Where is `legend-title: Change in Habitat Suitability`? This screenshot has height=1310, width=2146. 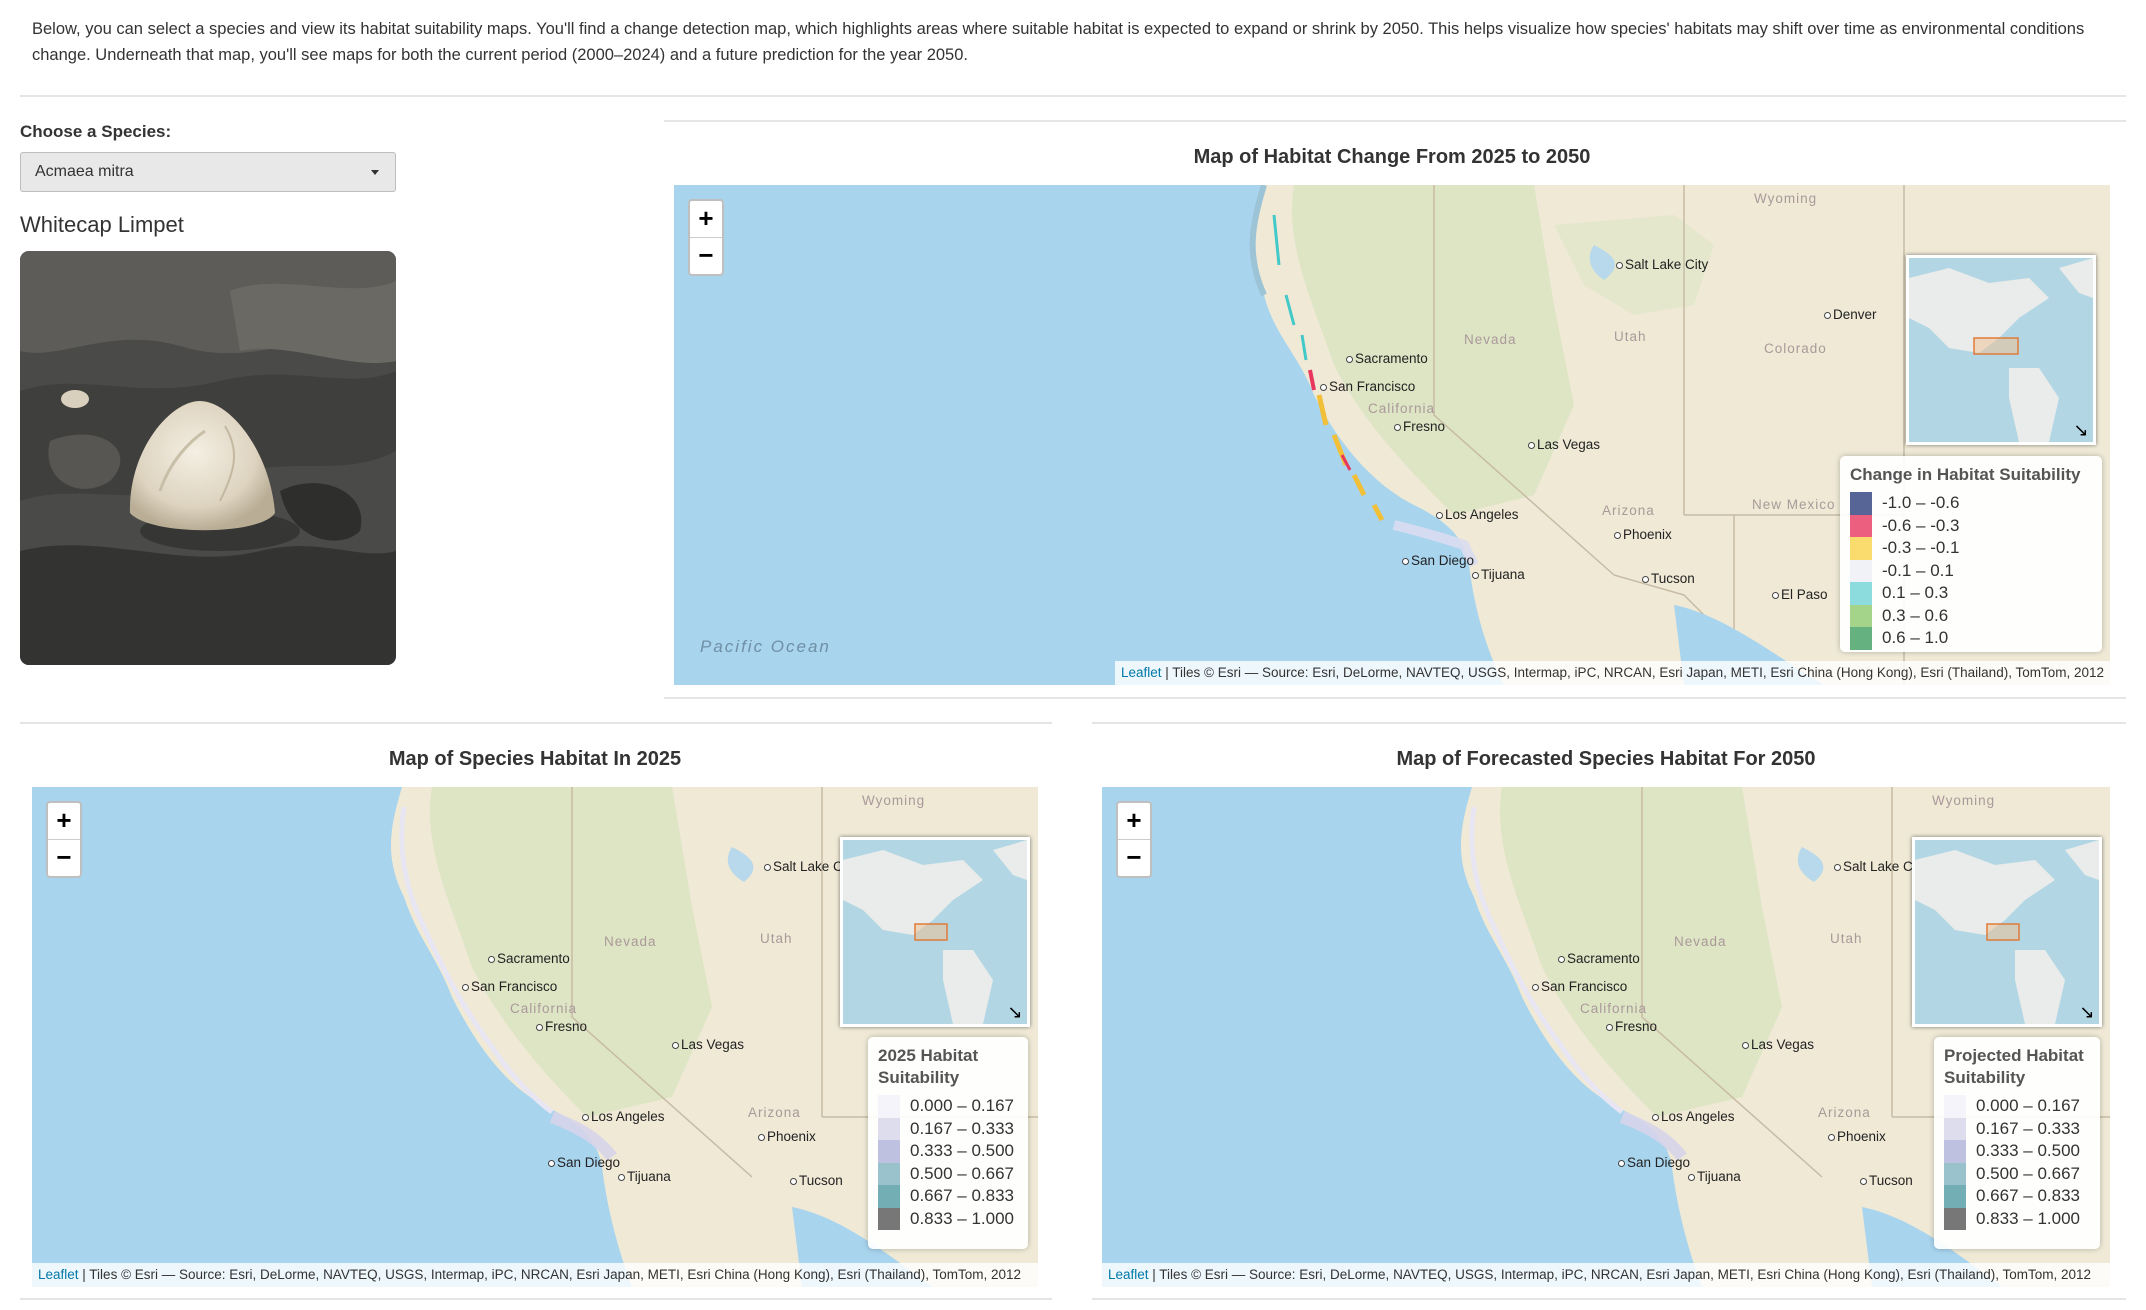
legend-title: Change in Habitat Suitability is located at coordinates (1965, 474).